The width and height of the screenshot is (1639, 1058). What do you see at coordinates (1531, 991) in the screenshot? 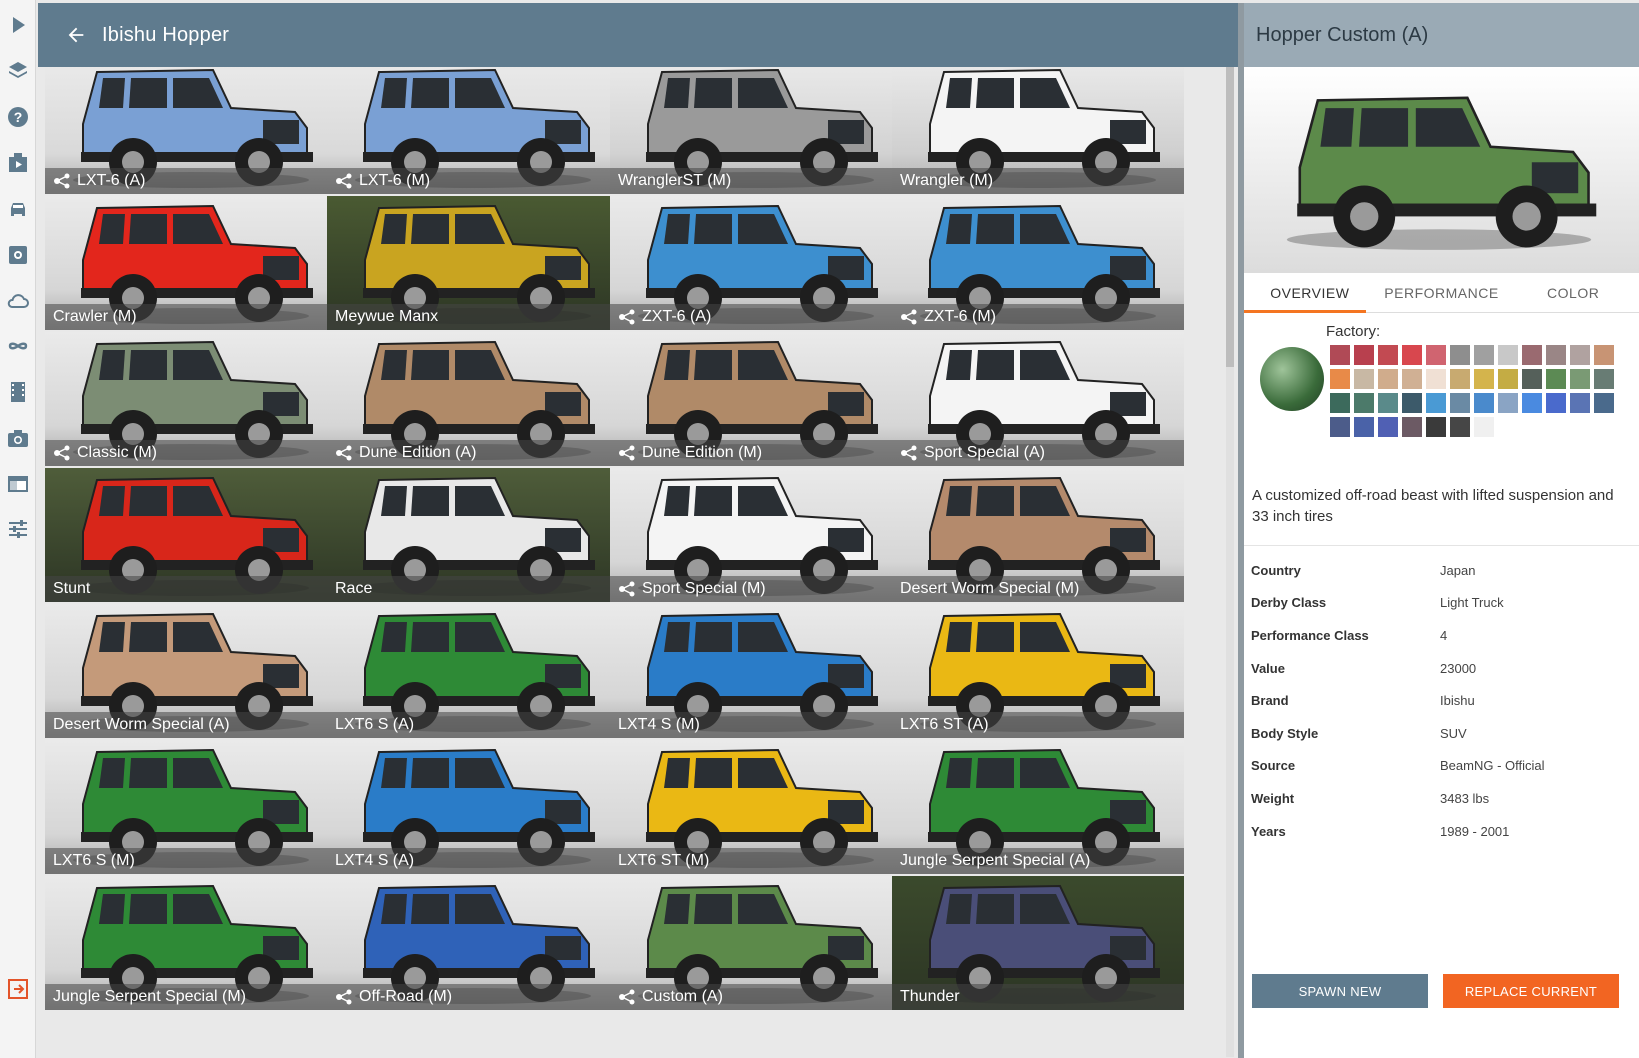
I see `replace-current-button: REPLACE CURRENT` at bounding box center [1531, 991].